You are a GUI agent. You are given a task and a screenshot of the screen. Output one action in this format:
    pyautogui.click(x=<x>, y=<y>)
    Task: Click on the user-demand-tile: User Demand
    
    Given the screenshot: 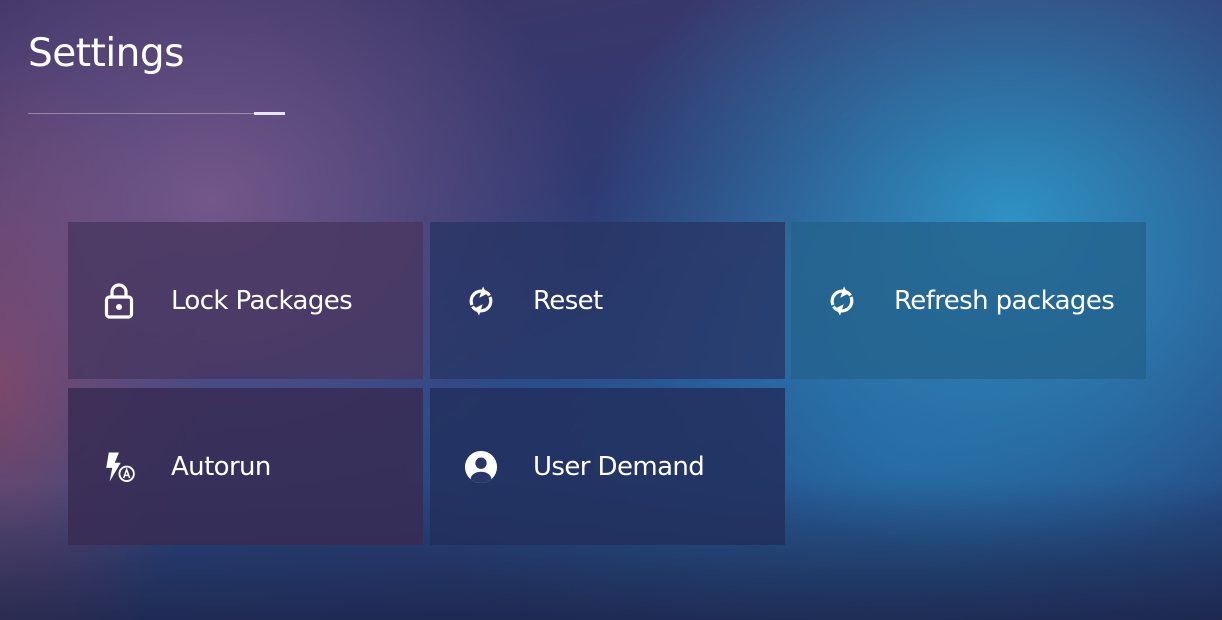 What is the action you would take?
    pyautogui.click(x=607, y=466)
    